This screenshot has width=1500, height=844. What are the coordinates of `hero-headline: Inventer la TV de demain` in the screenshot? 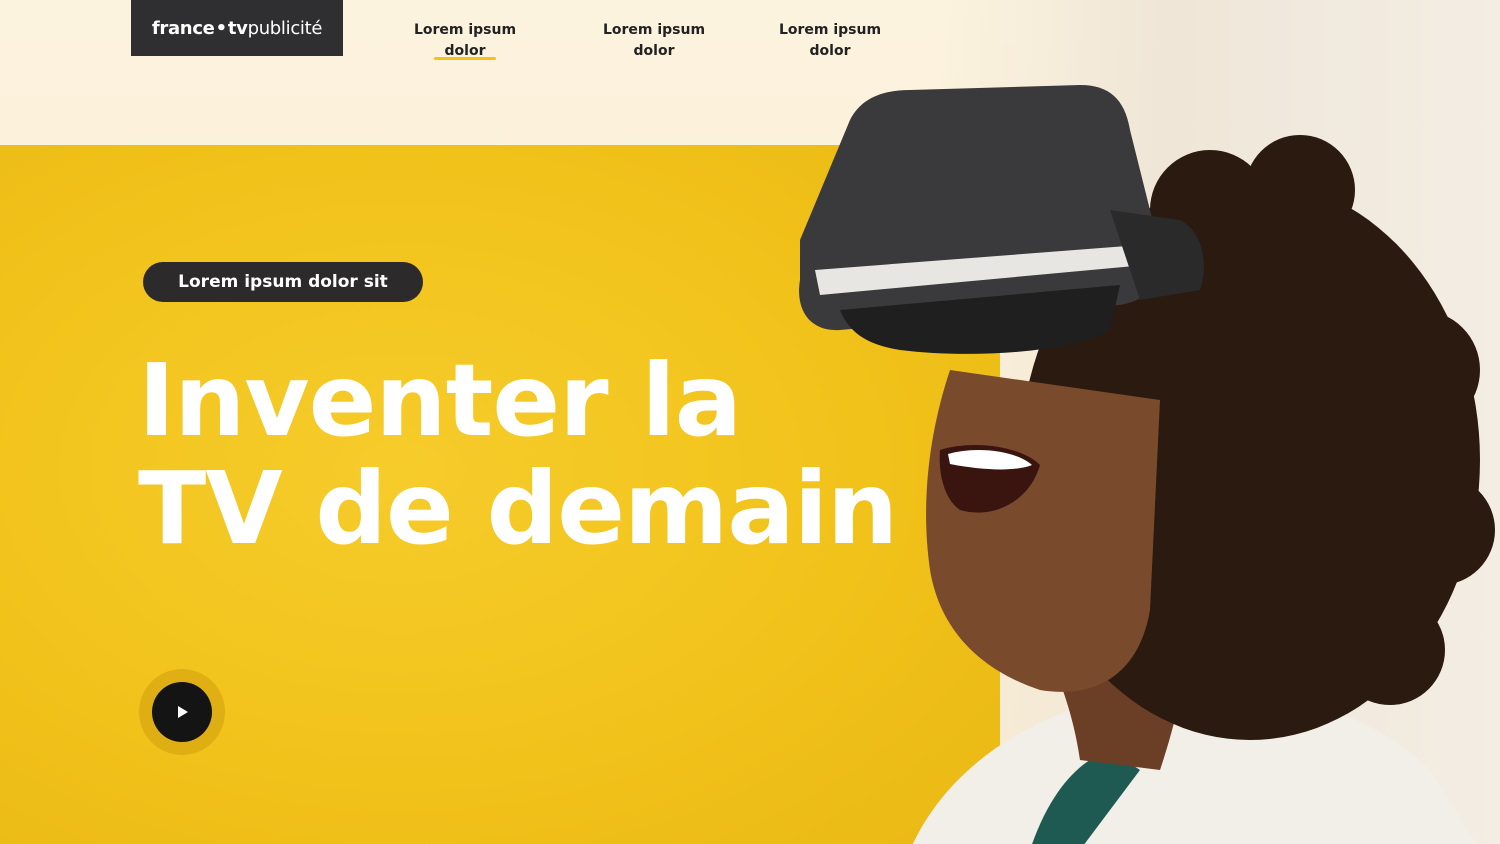 It's located at (518, 455).